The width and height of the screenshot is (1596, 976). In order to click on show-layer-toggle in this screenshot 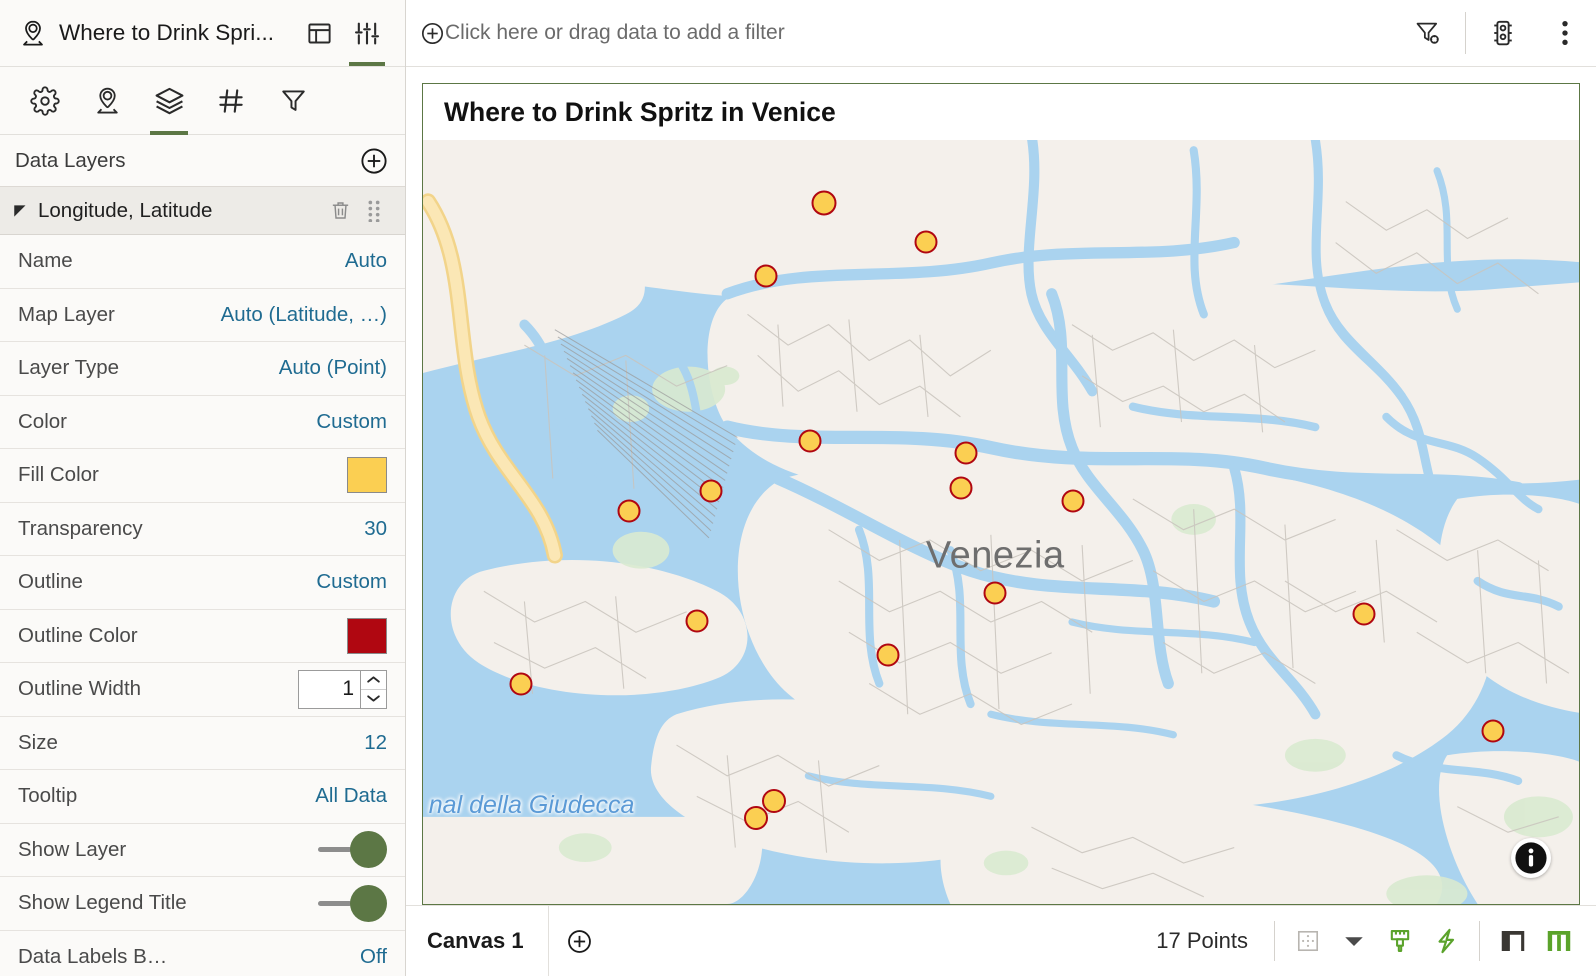, I will do `click(350, 850)`.